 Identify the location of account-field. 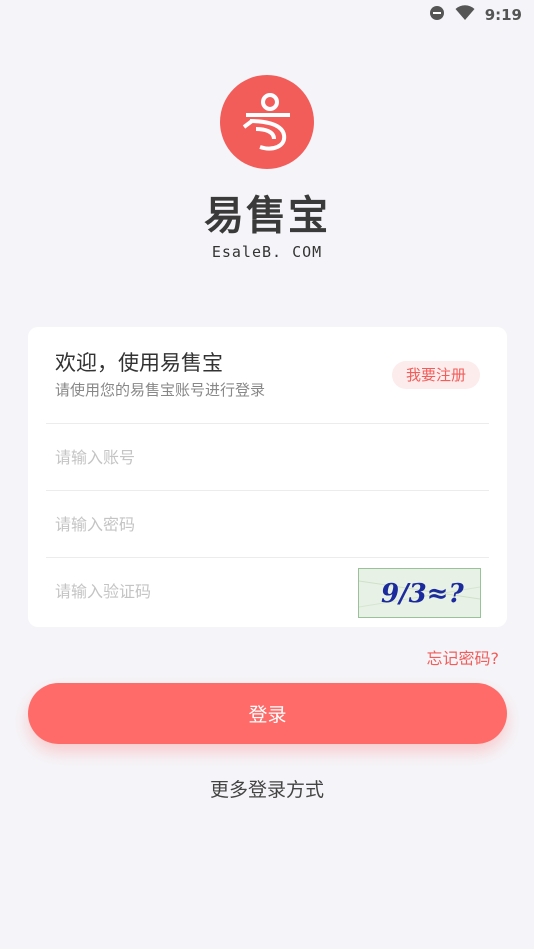
(267, 456).